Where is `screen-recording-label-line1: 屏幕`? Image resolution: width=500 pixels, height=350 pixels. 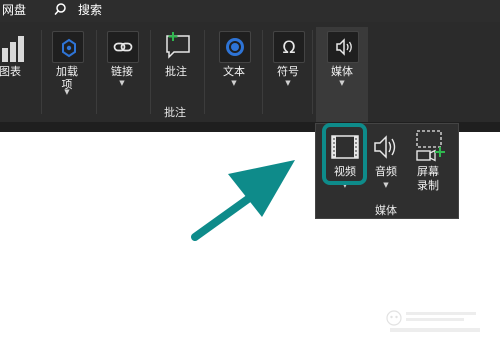
screen-recording-label-line1: 屏幕 is located at coordinates (428, 171).